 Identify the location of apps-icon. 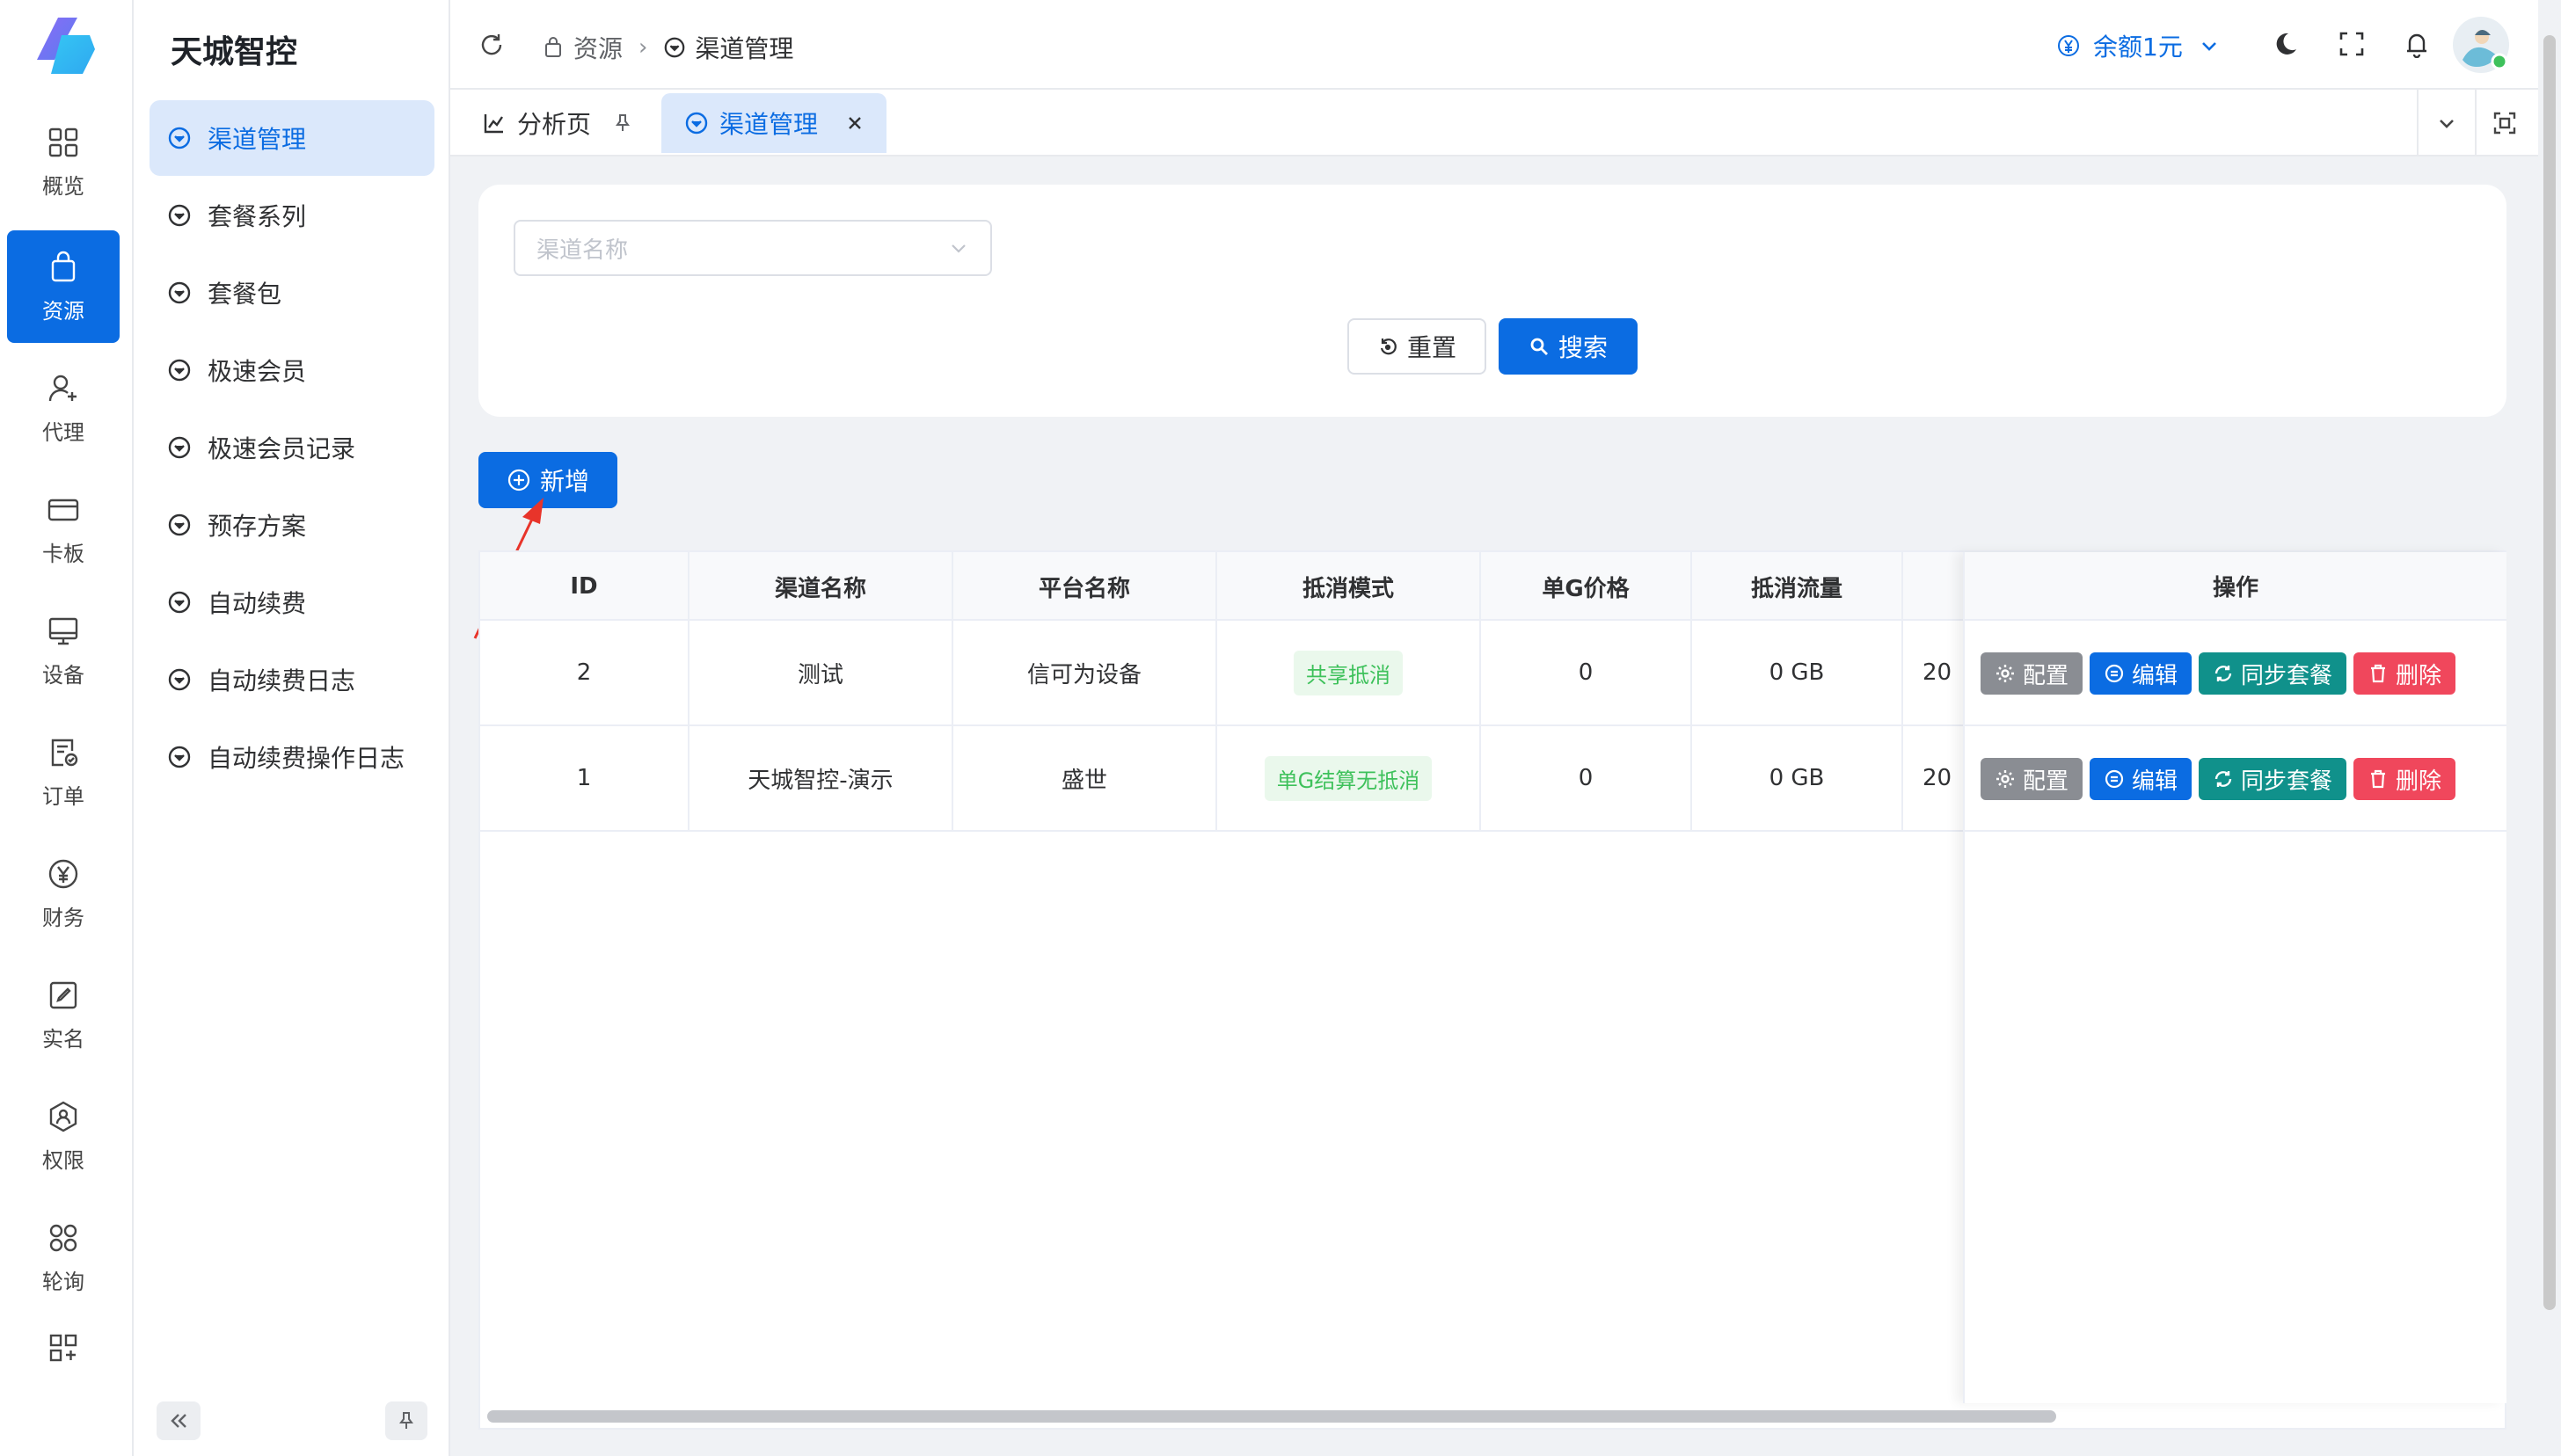
(63, 1348).